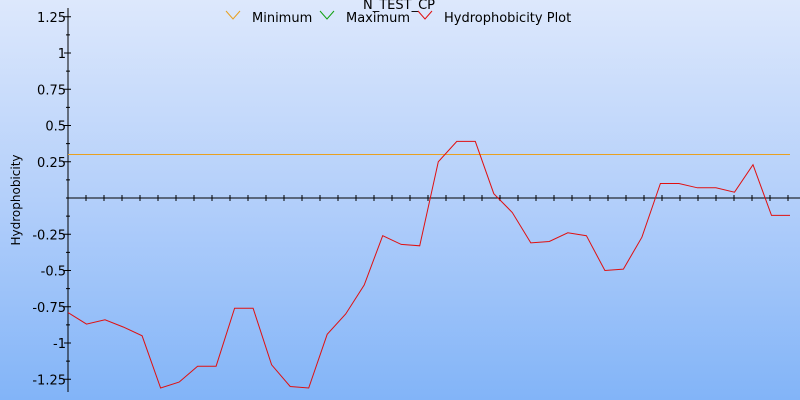 The width and height of the screenshot is (800, 400). What do you see at coordinates (53, 272) in the screenshot?
I see `y-tick-label: -0.5` at bounding box center [53, 272].